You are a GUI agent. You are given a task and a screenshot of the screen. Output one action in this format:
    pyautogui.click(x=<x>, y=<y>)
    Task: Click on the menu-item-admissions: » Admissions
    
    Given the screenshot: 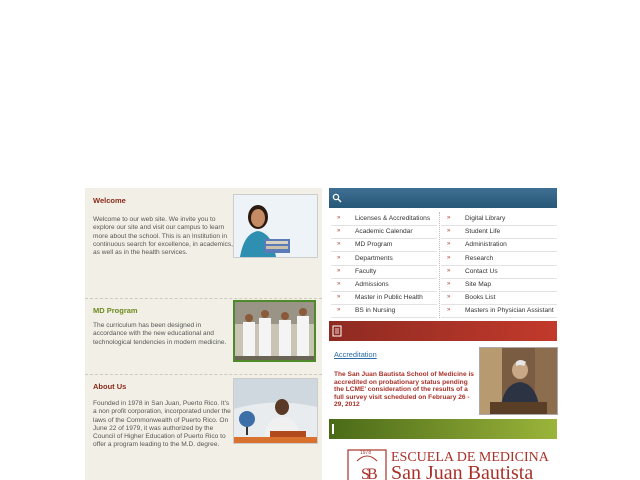 What is the action you would take?
    pyautogui.click(x=384, y=285)
    